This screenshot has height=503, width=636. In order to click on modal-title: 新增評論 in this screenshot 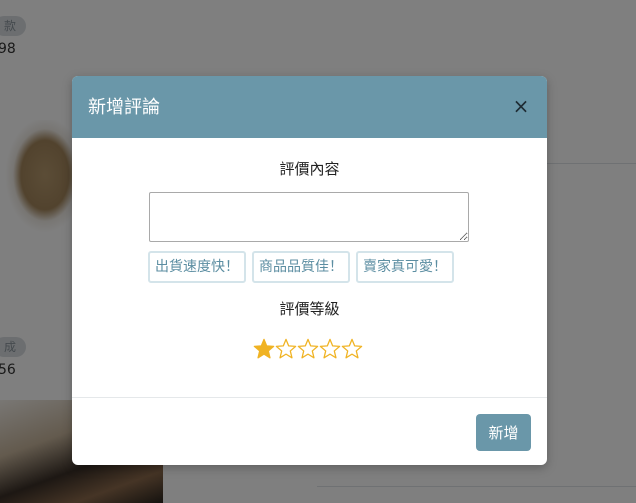, I will do `click(124, 107)`.